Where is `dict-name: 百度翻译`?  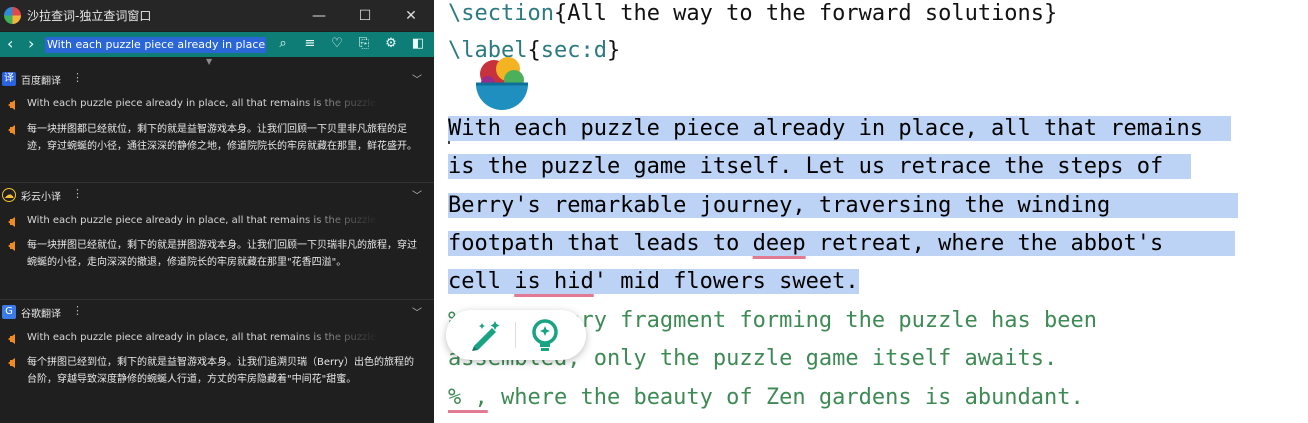 dict-name: 百度翻译 is located at coordinates (41, 81).